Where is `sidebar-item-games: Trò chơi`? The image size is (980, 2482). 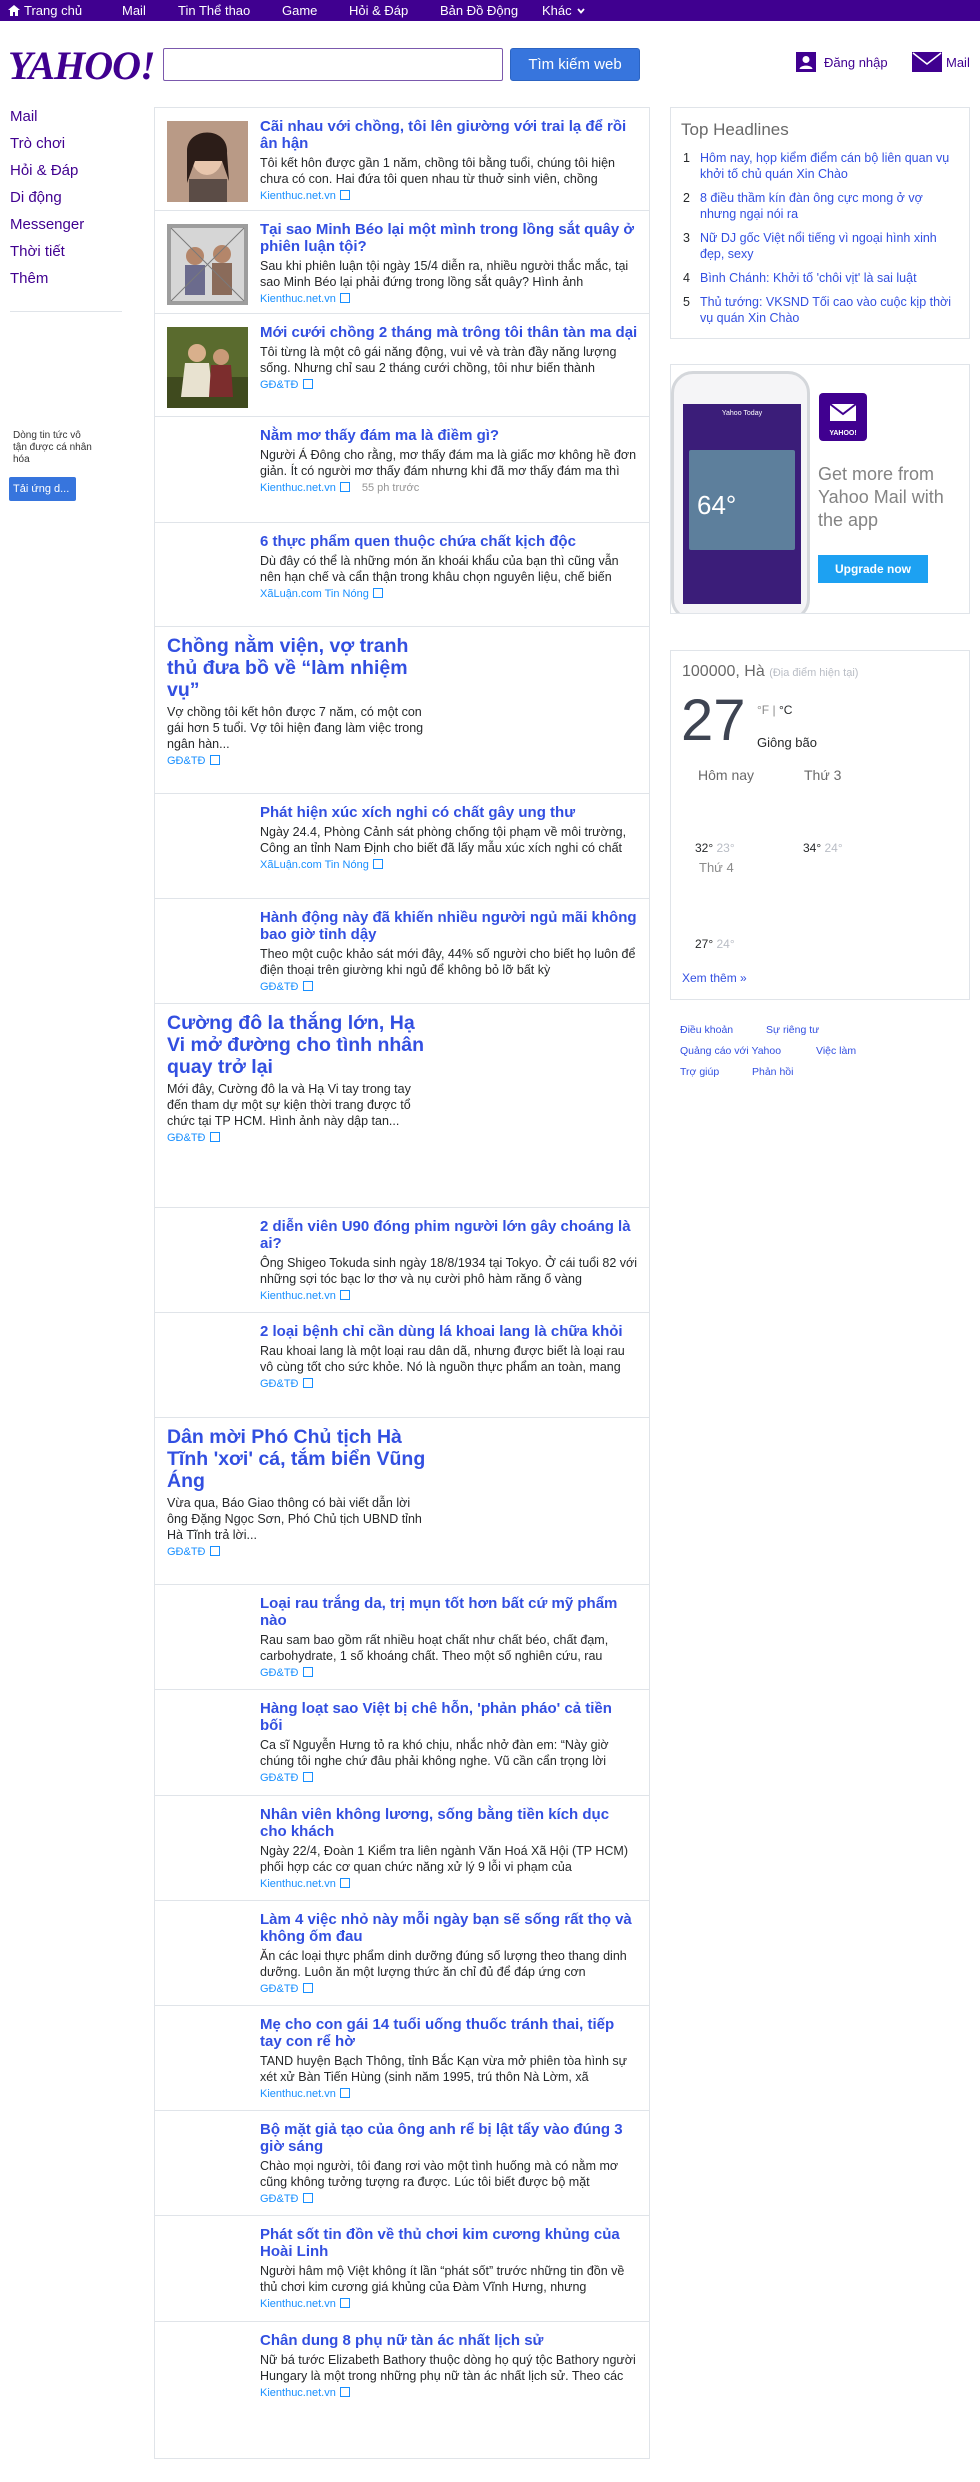 sidebar-item-games: Trò chơi is located at coordinates (70, 146).